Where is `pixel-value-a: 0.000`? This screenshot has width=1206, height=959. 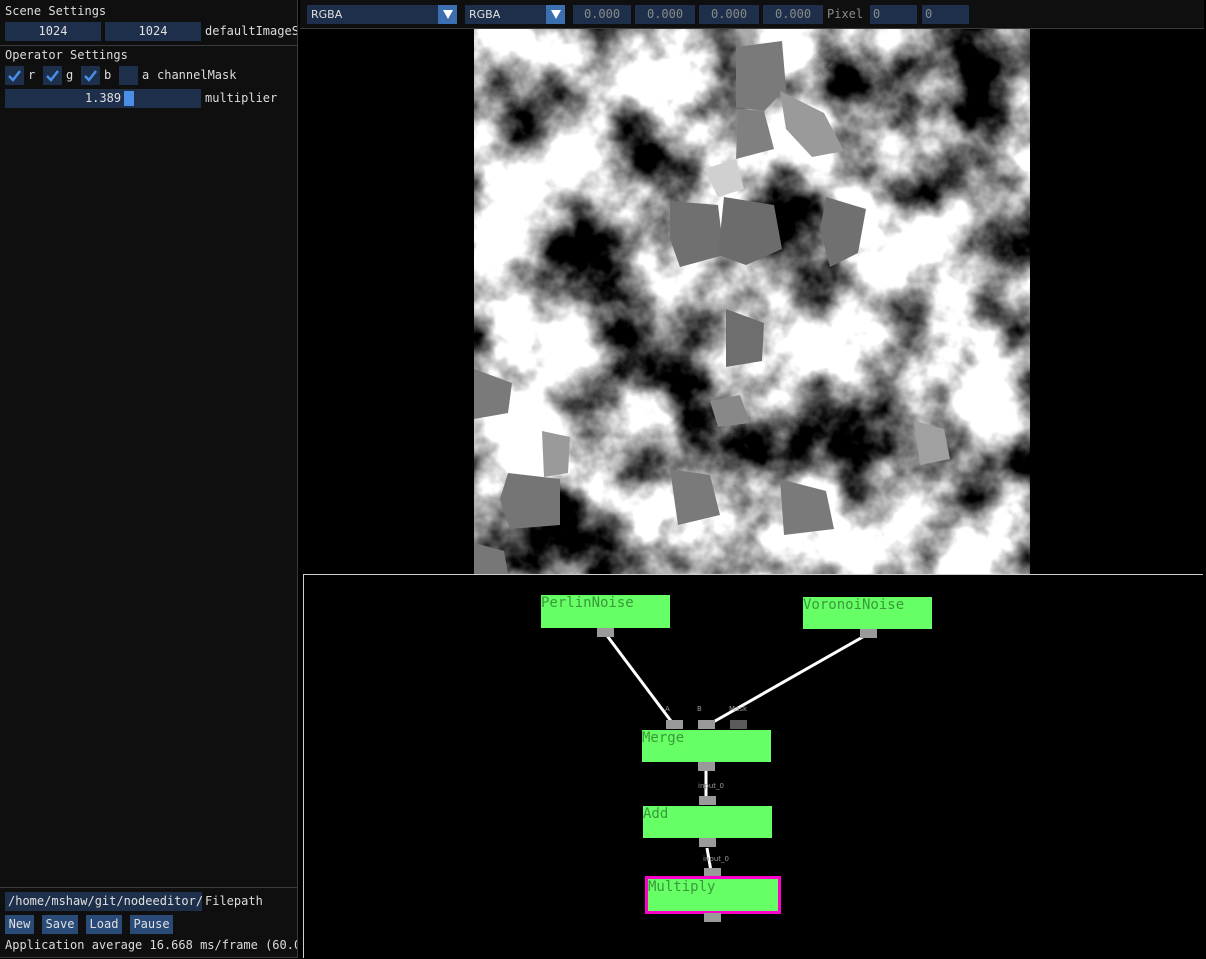
pixel-value-a: 0.000 is located at coordinates (793, 14).